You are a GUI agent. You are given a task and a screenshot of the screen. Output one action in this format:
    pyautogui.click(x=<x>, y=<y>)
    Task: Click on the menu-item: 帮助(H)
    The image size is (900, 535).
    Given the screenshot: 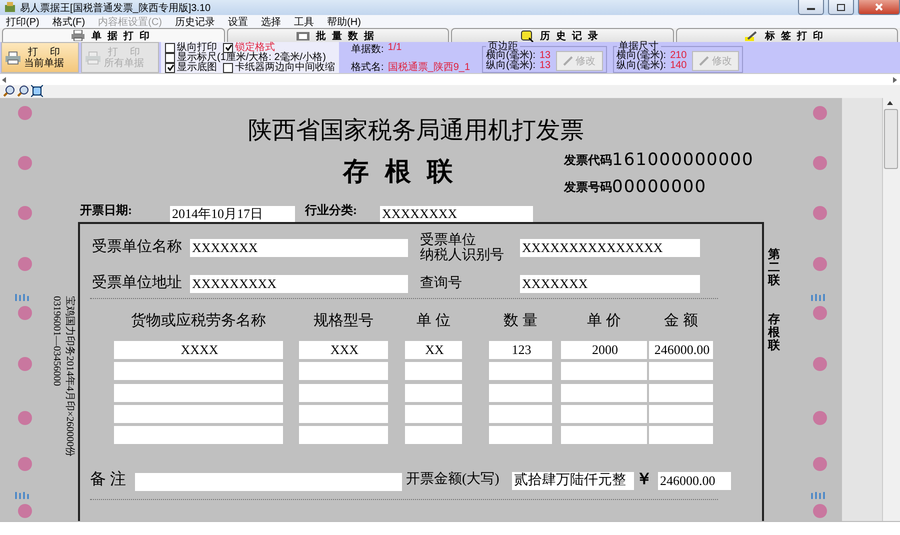 What is the action you would take?
    pyautogui.click(x=344, y=21)
    